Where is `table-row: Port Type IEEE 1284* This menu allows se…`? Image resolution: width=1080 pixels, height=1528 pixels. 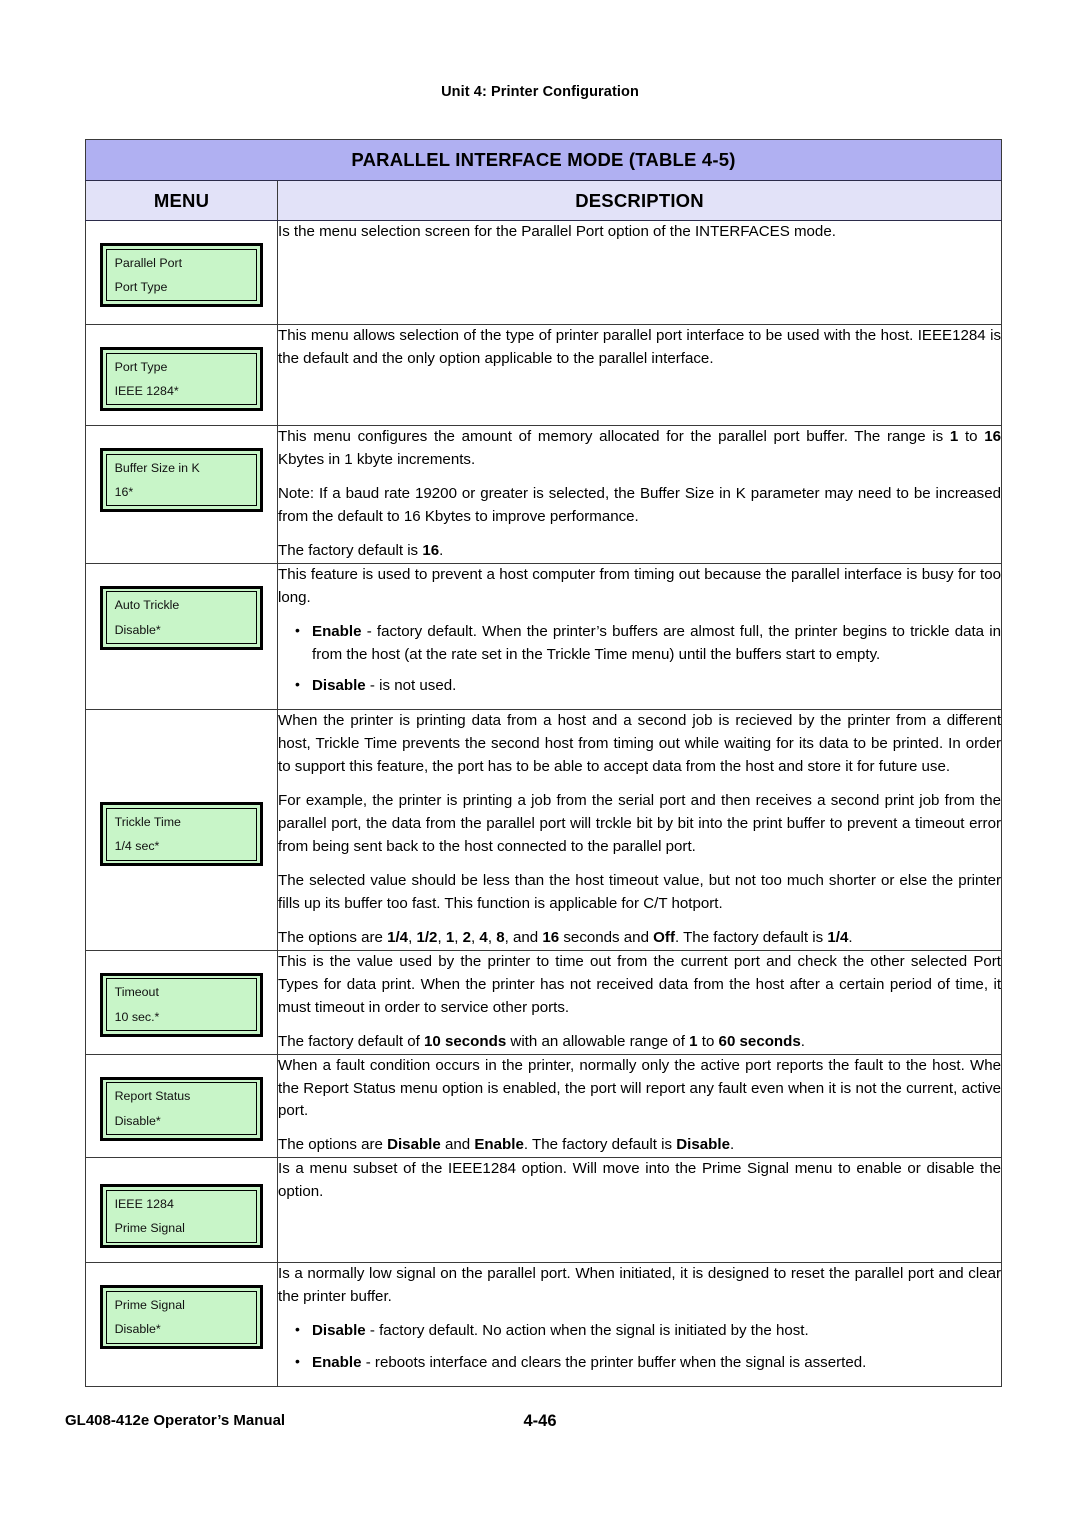
table-row: Port Type IEEE 1284* This menu allows se… is located at coordinates (544, 375).